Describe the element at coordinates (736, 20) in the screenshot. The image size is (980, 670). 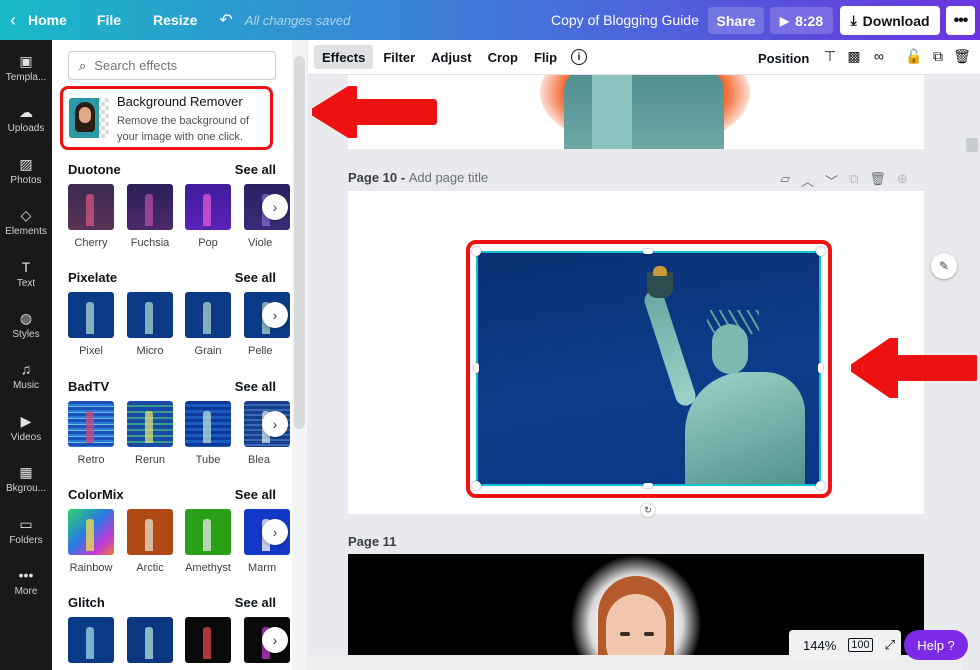
I see `share-button: Share` at that location.